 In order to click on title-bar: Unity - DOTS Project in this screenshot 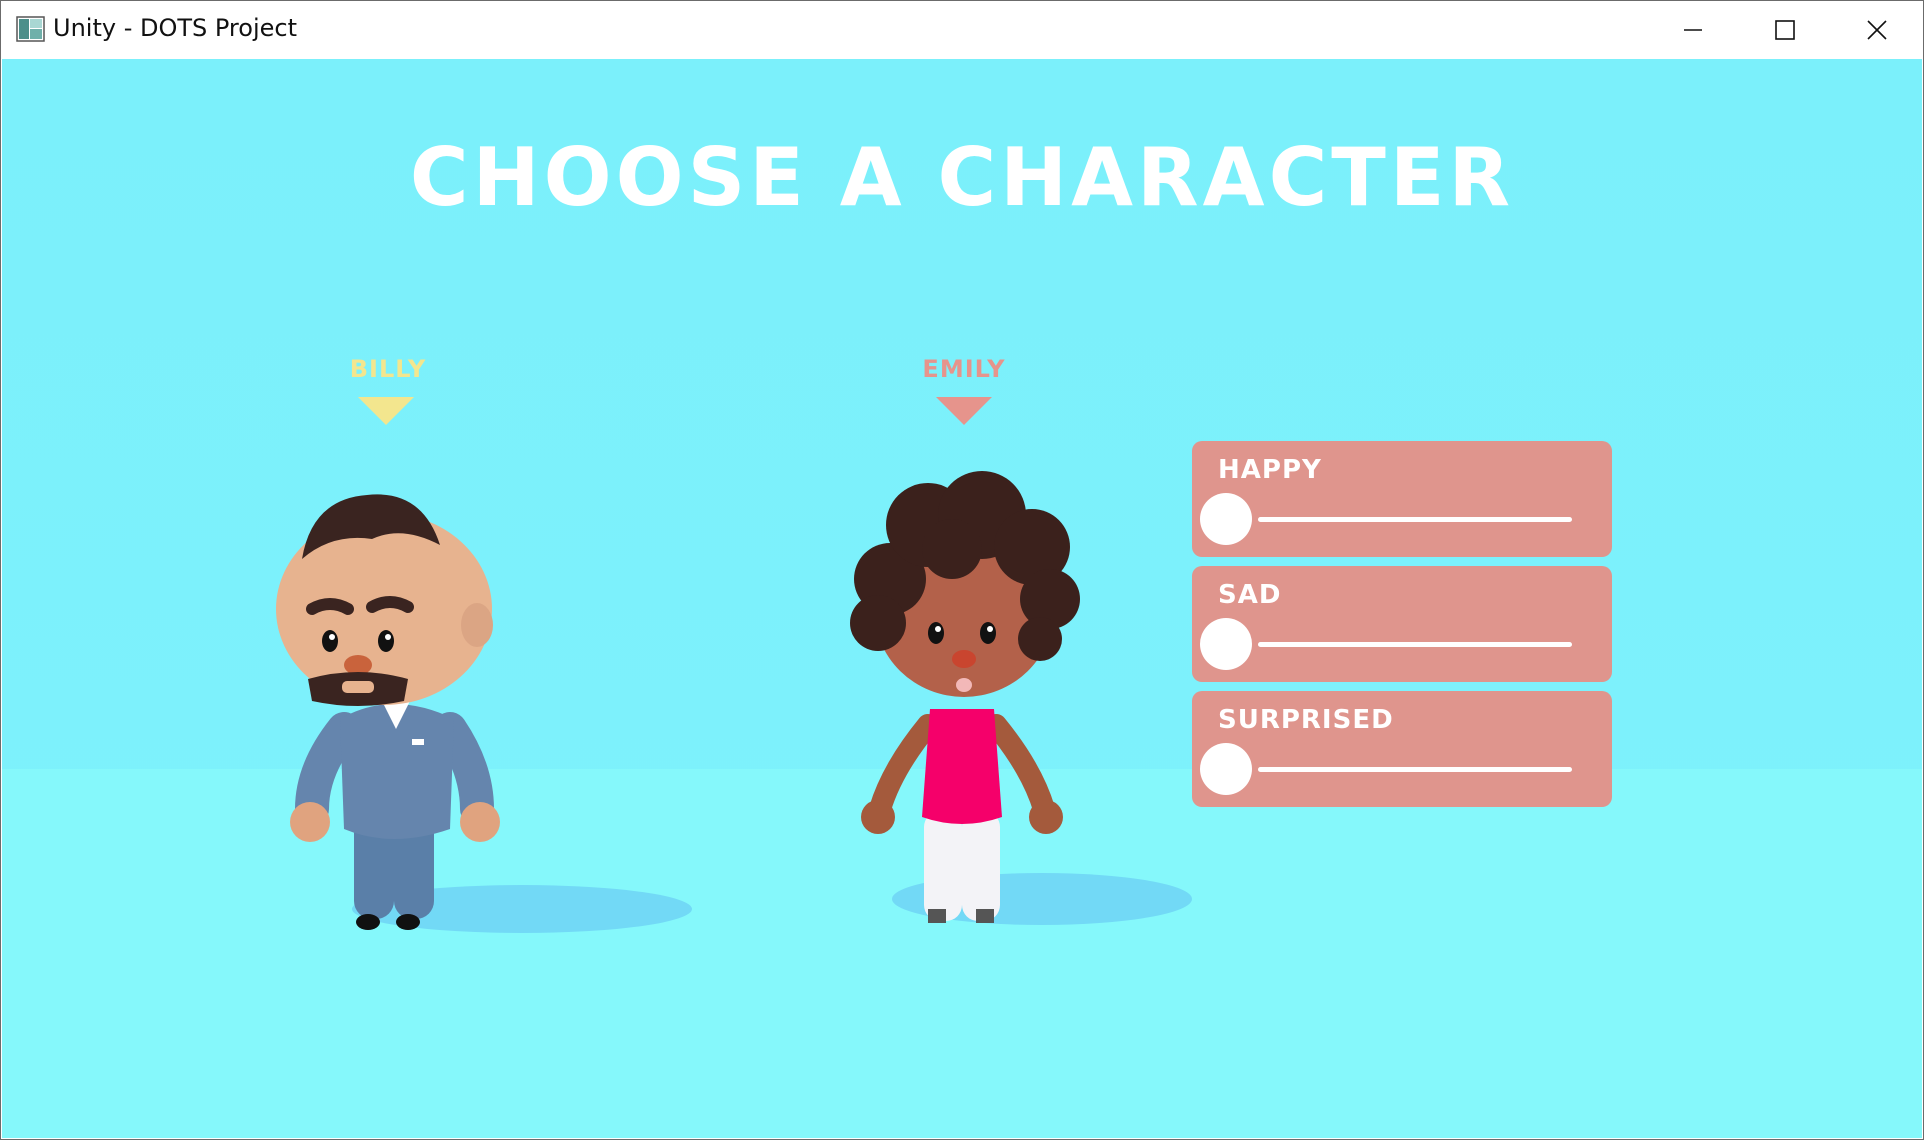, I will do `click(962, 30)`.